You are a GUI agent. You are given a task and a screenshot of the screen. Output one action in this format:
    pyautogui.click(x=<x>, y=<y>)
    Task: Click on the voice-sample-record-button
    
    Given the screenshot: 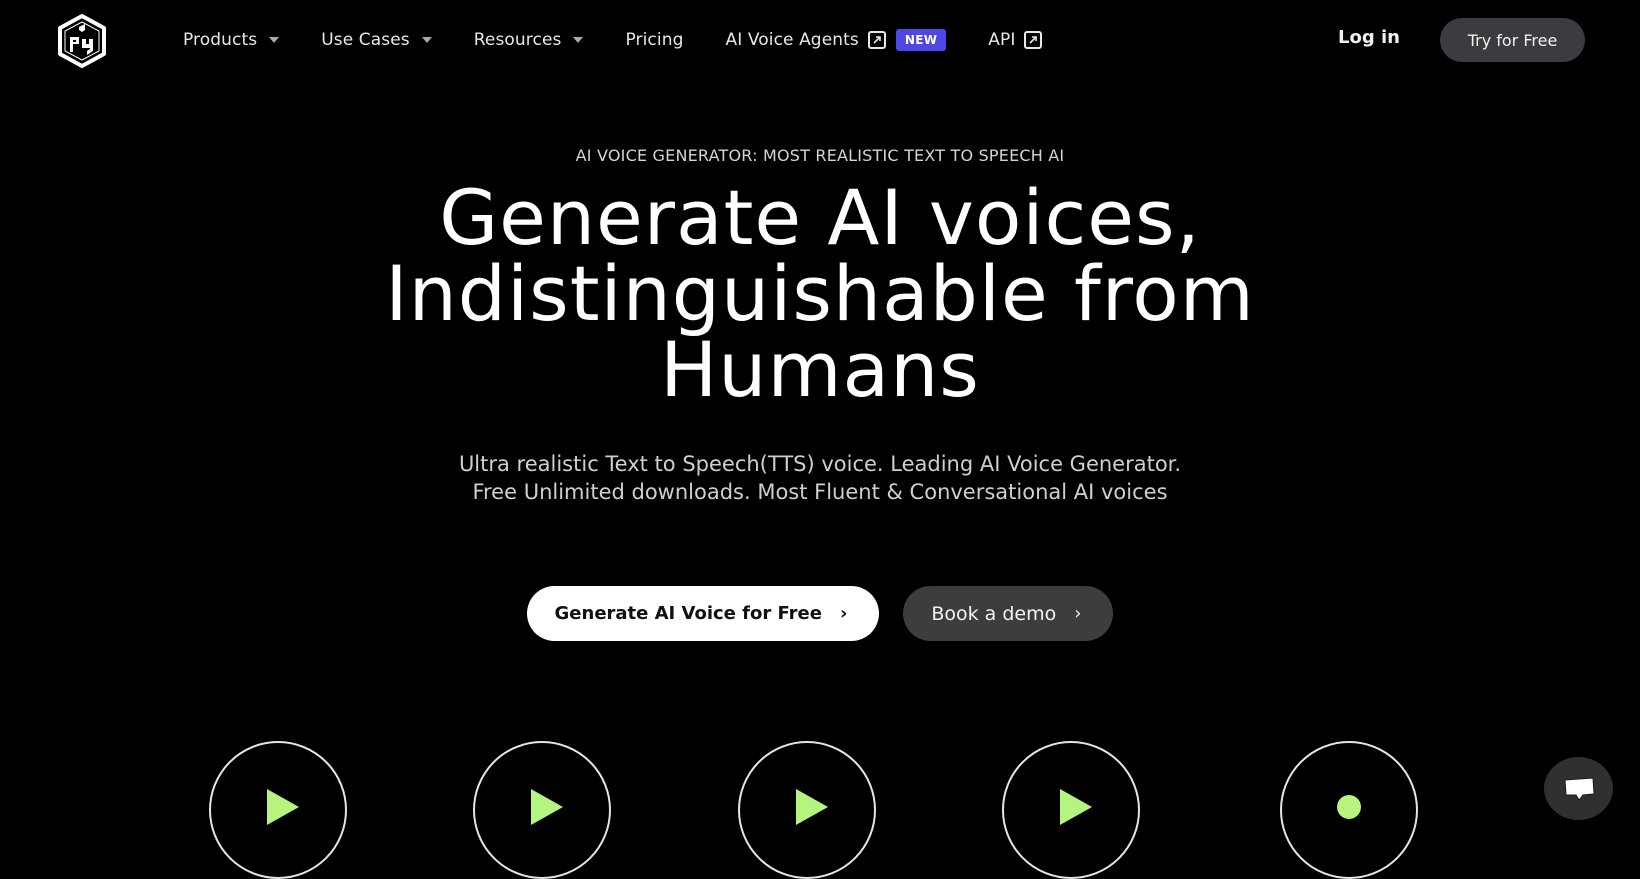 What is the action you would take?
    pyautogui.click(x=1349, y=810)
    